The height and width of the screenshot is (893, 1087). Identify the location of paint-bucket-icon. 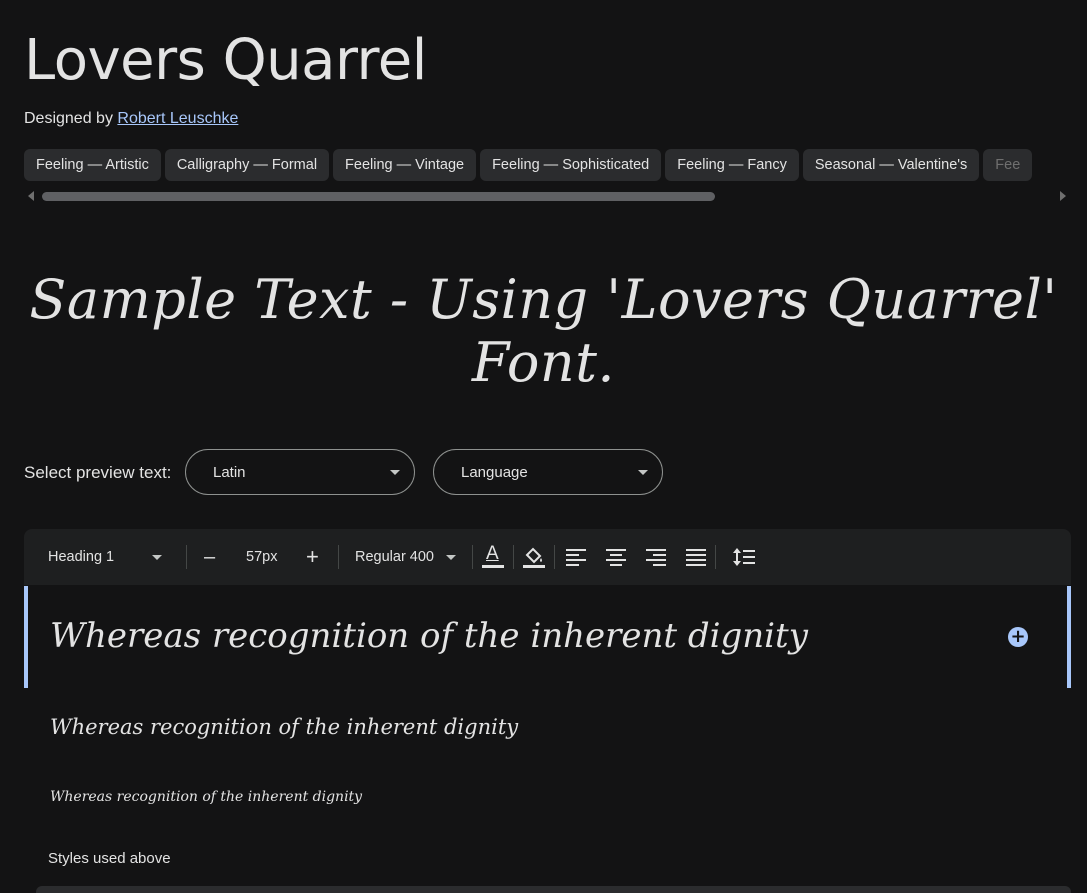
(534, 557).